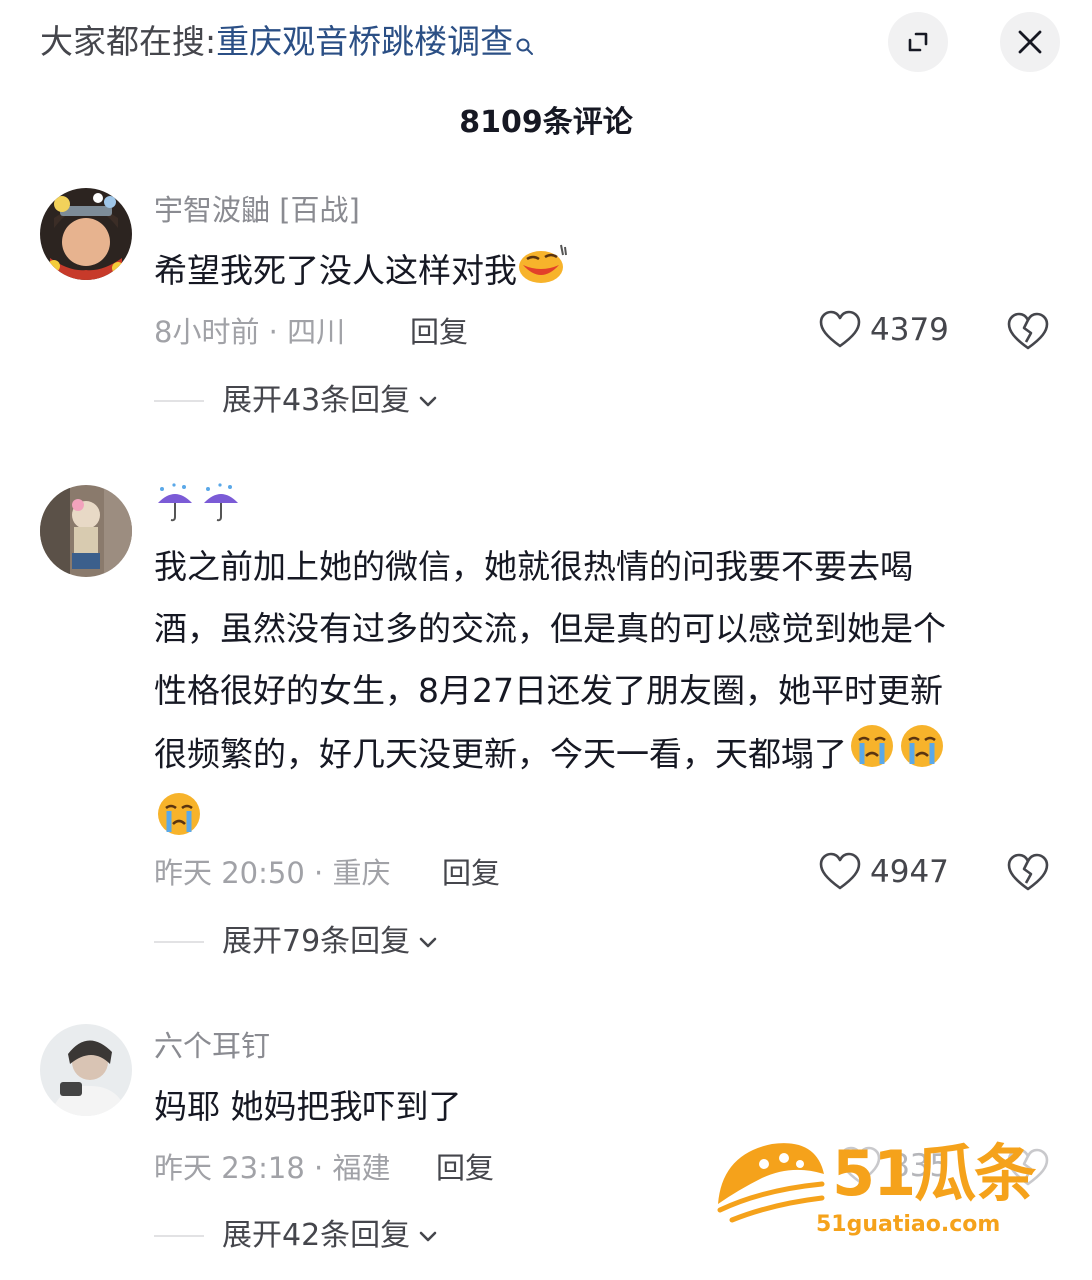 This screenshot has height=1280, width=1092. I want to click on watermelon-logo-icon, so click(771, 1183).